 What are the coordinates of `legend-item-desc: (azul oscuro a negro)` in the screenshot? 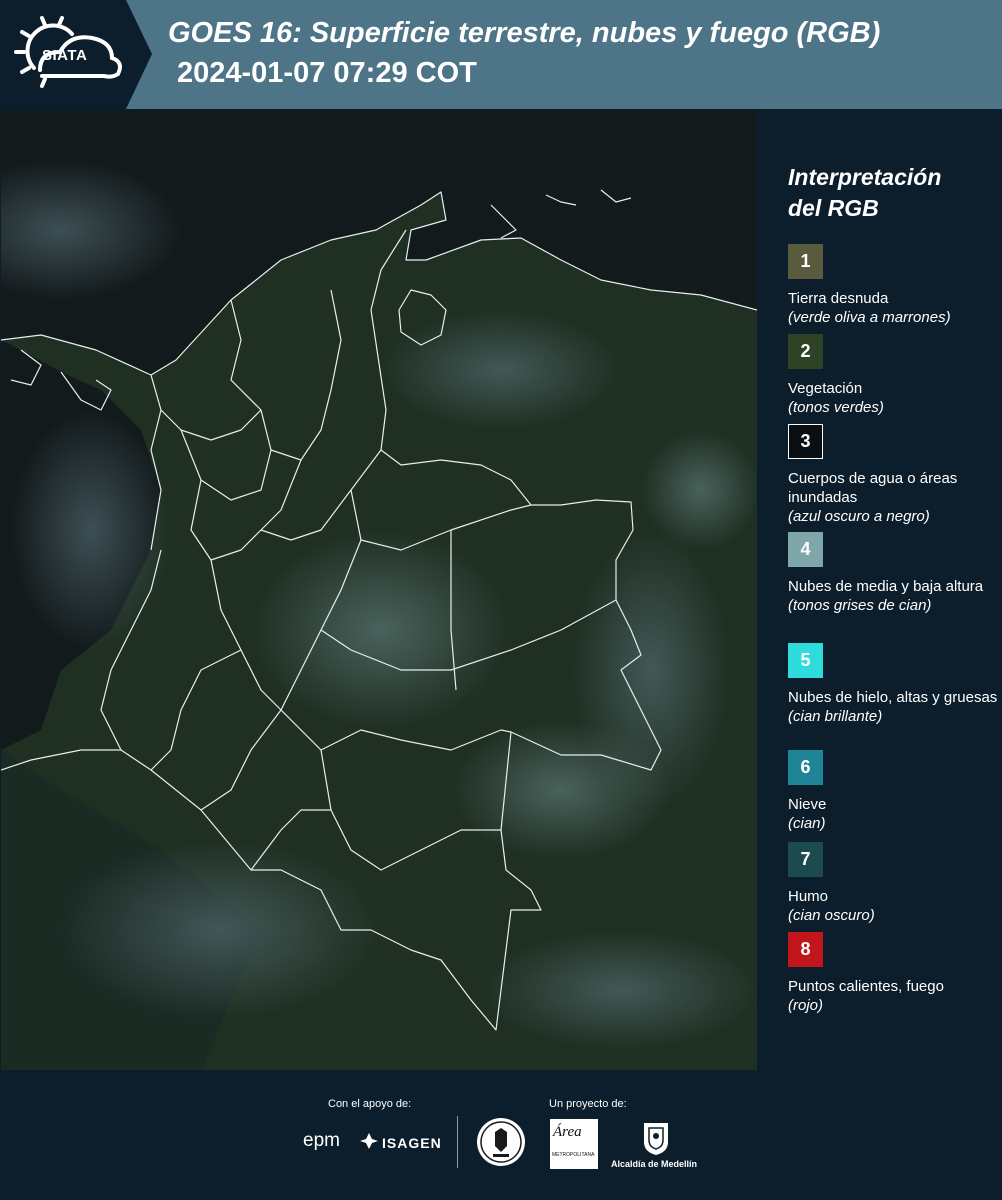 It's located at (859, 516).